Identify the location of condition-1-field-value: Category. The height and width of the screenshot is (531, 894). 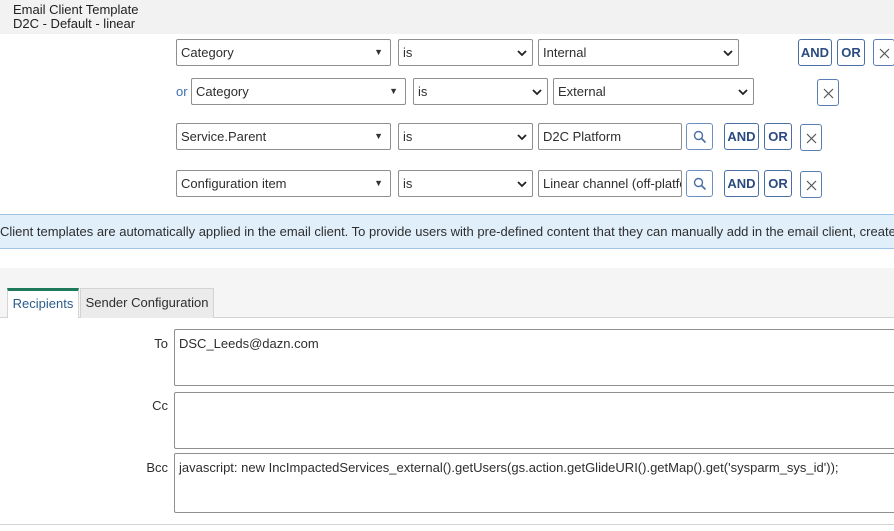
(207, 52).